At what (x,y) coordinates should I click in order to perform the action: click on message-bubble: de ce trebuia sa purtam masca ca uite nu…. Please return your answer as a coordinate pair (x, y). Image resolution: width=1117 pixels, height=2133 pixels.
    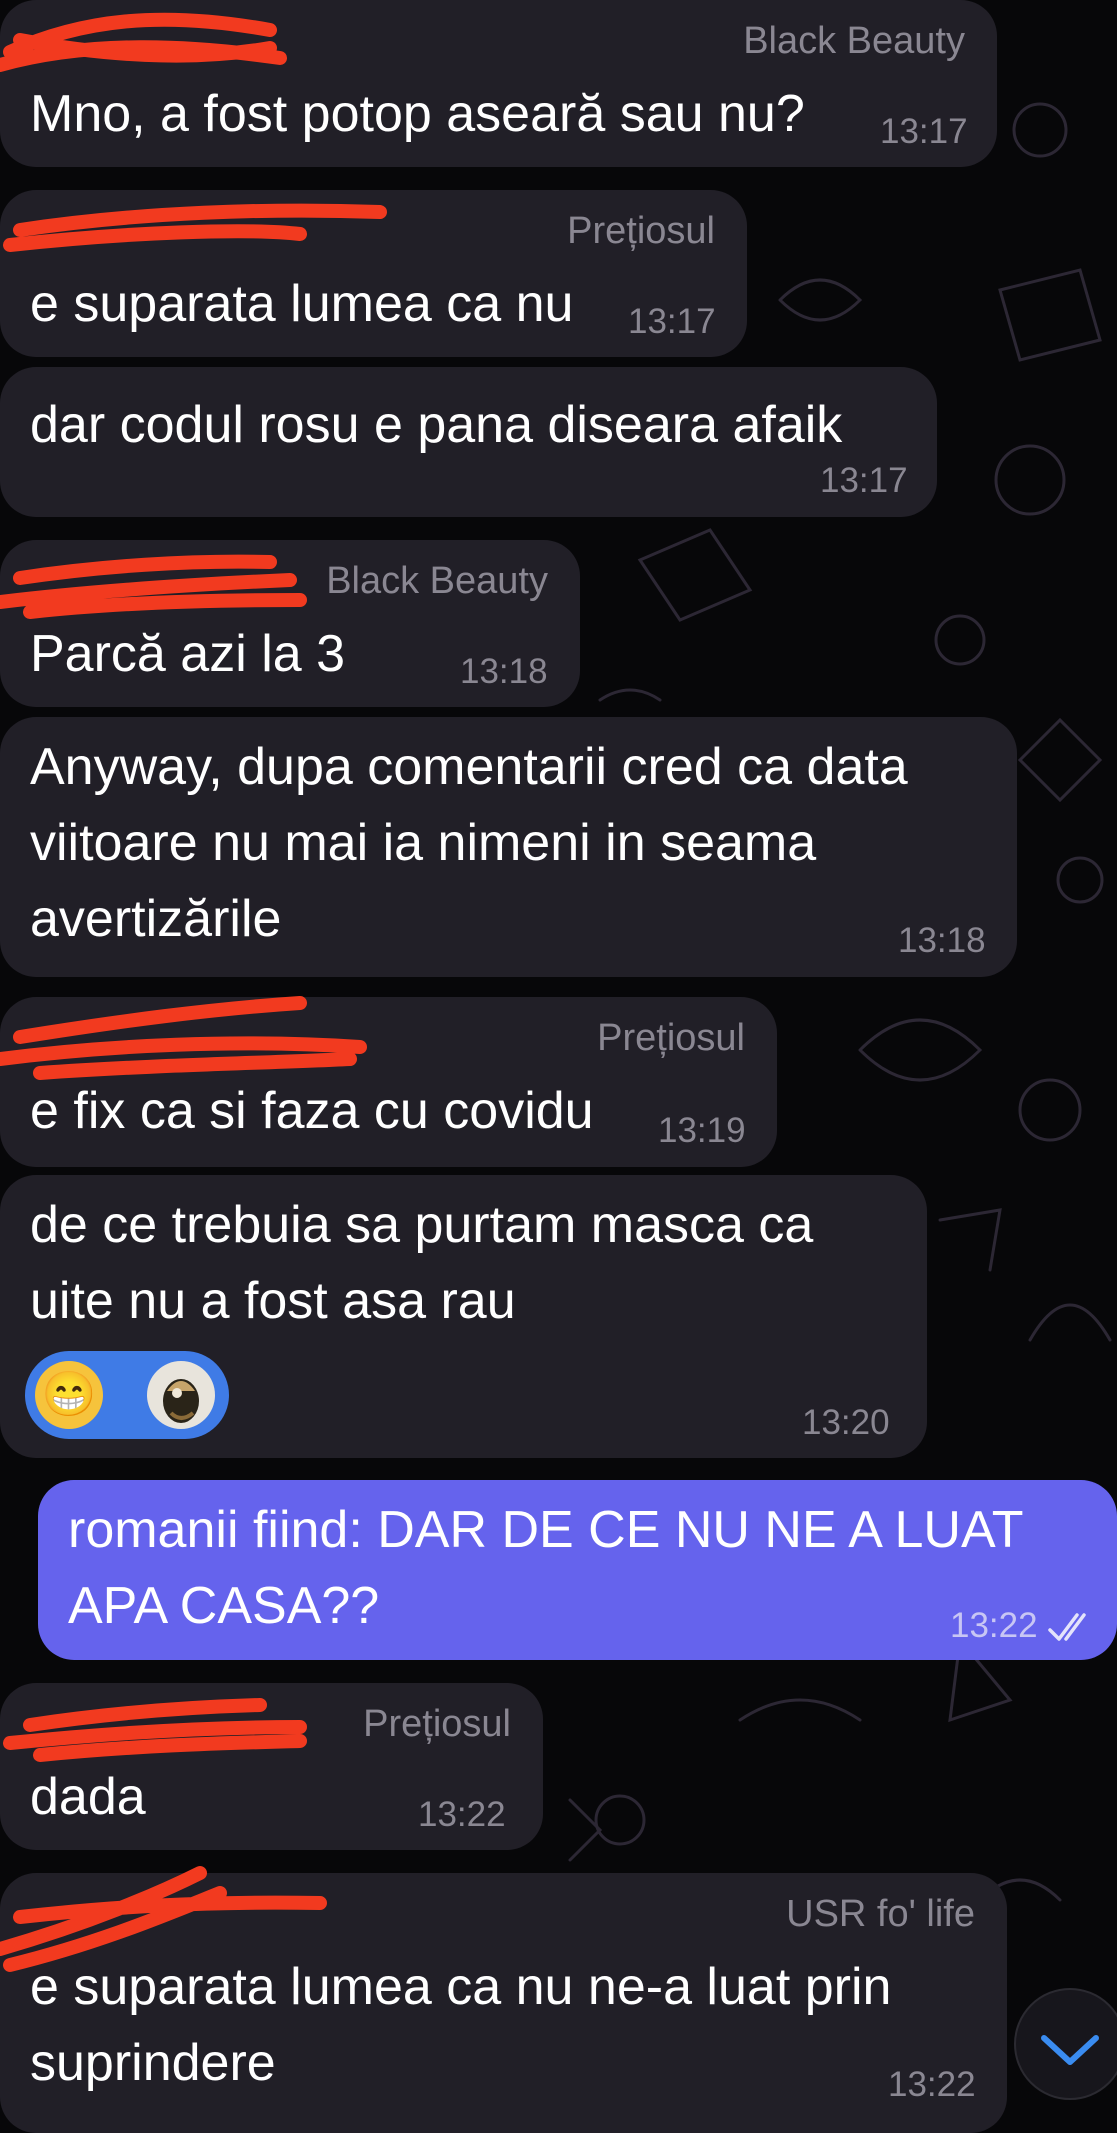
    Looking at the image, I should click on (463, 1316).